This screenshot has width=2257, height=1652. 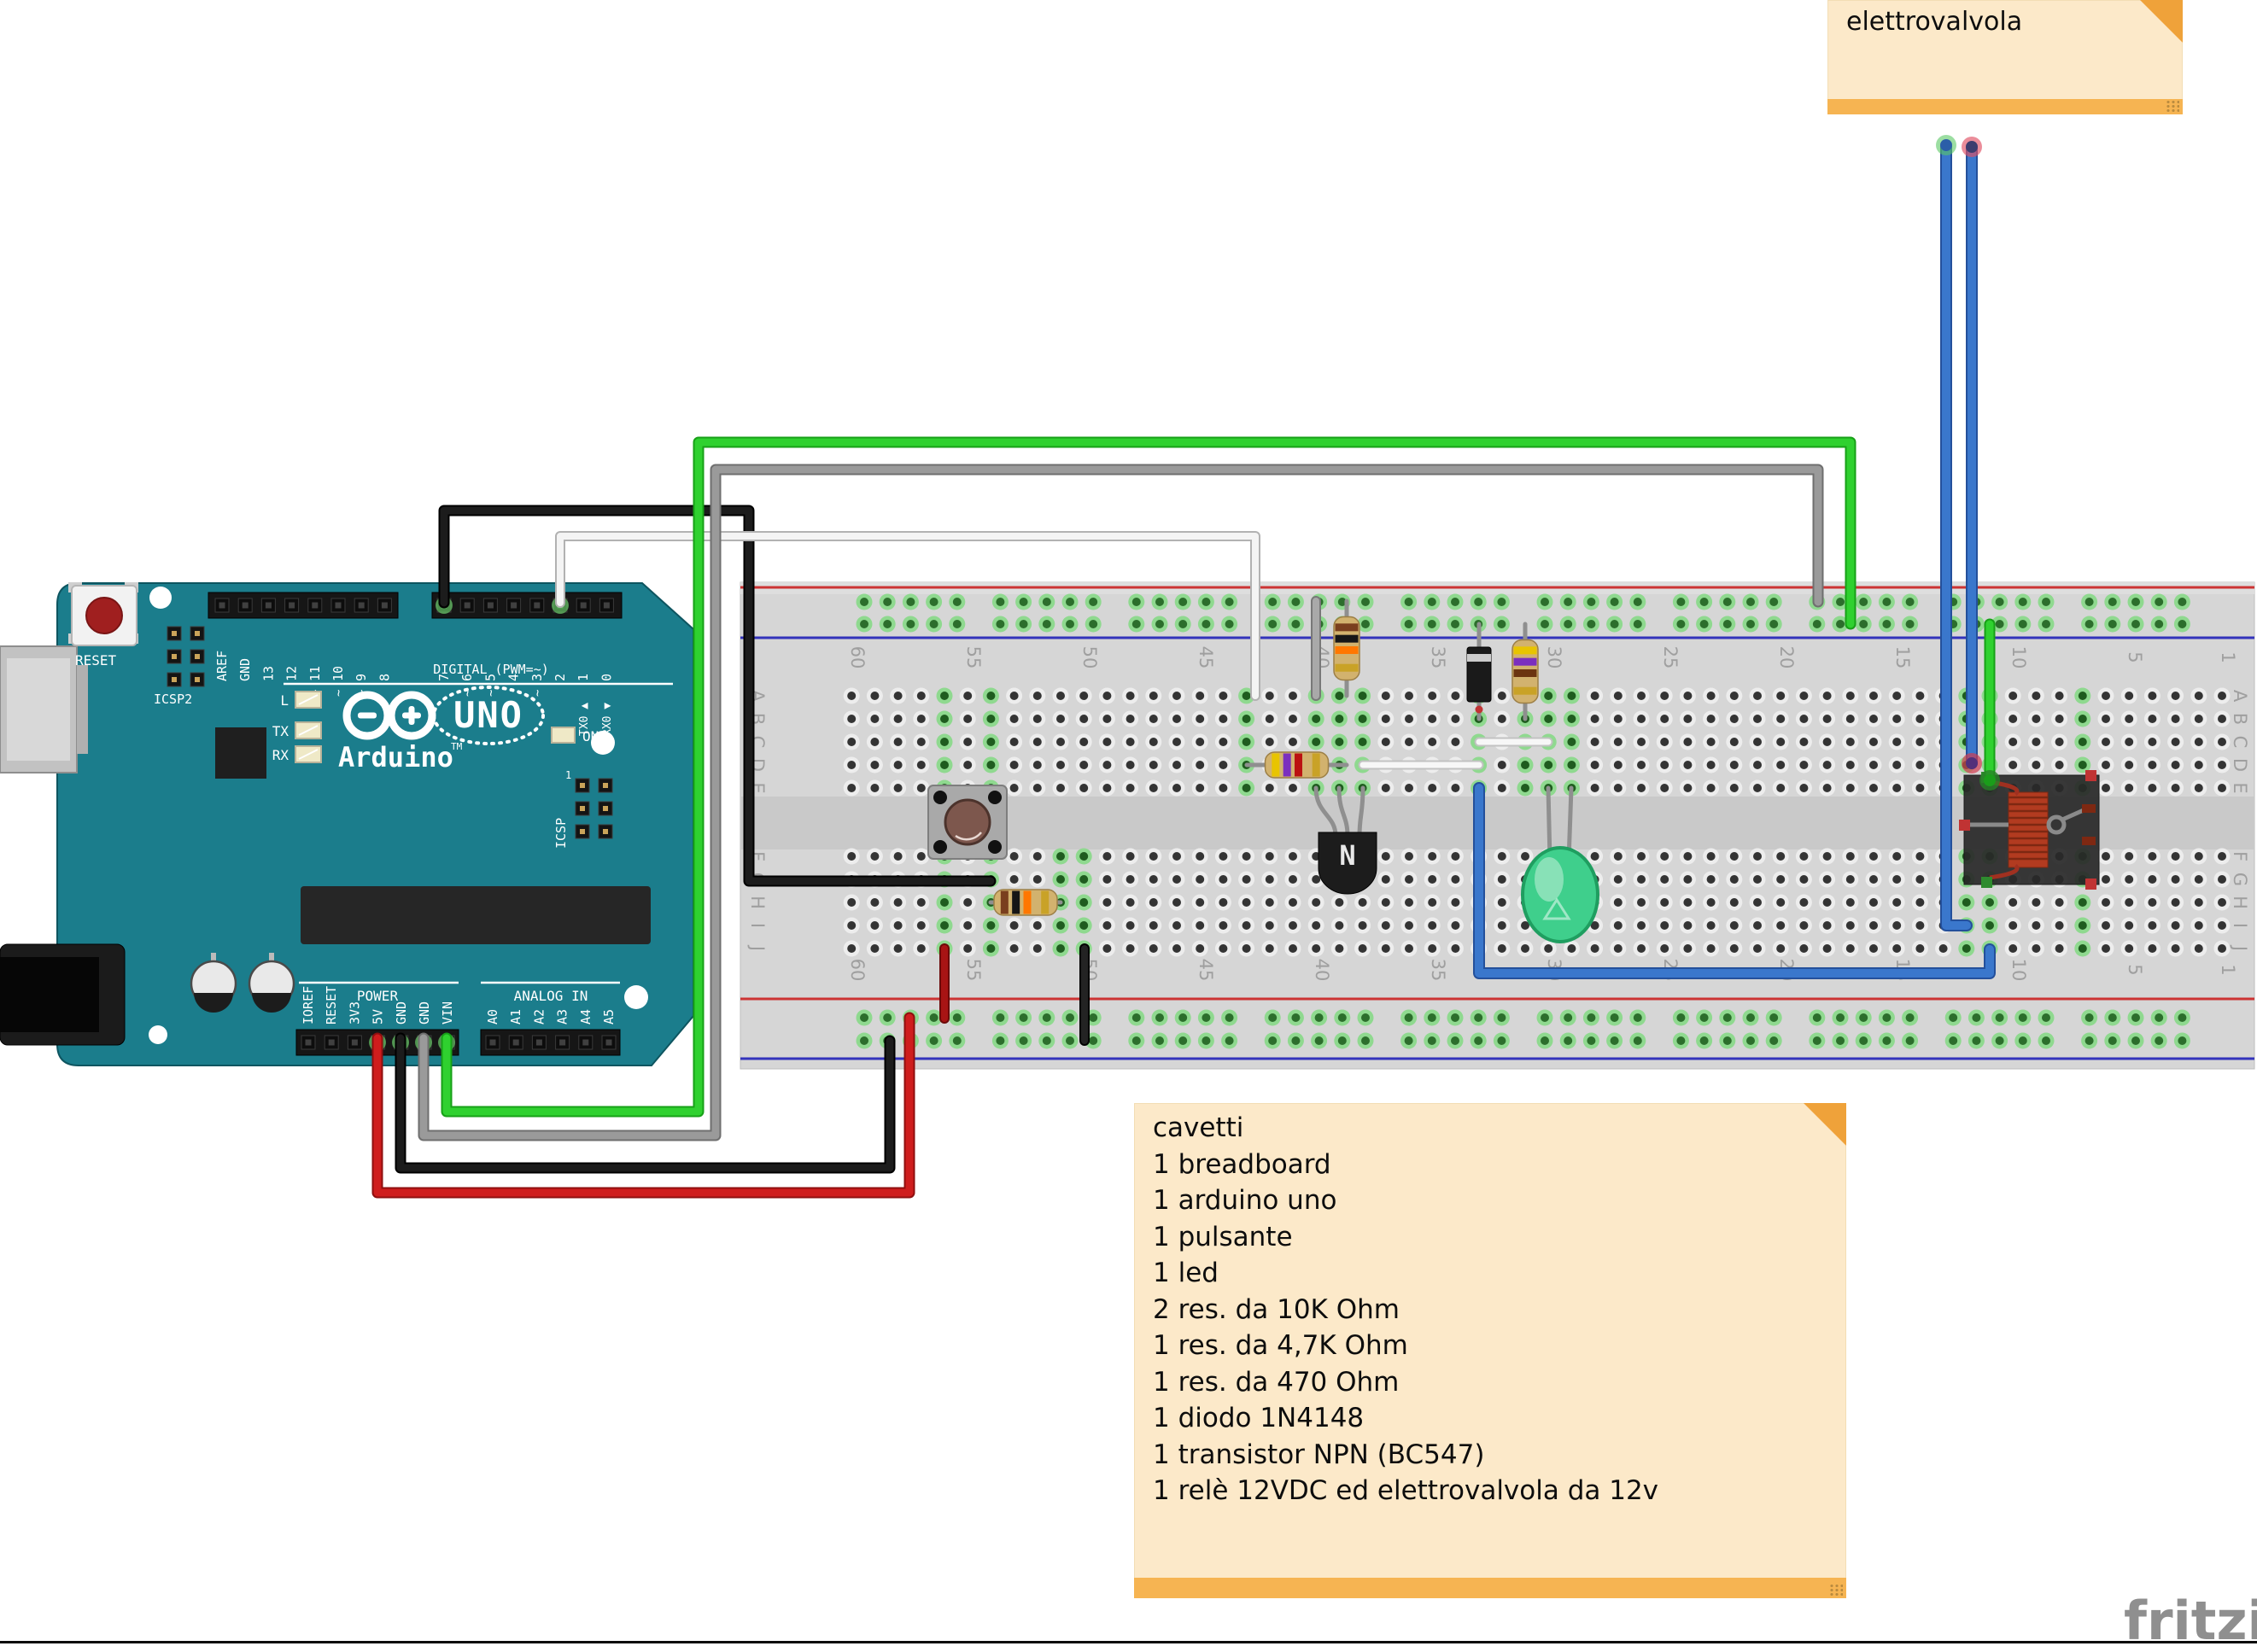 I want to click on button-screw, so click(x=940, y=797).